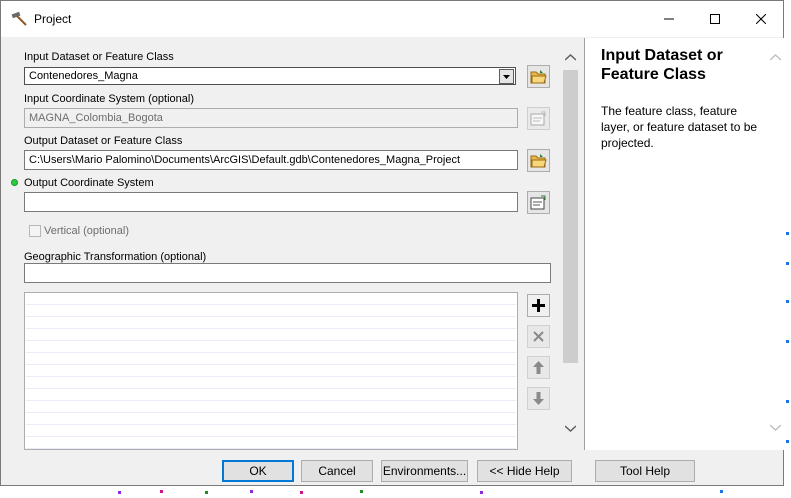  I want to click on input-cs-value: MAGNA_Colombia_Bogota, so click(96, 118).